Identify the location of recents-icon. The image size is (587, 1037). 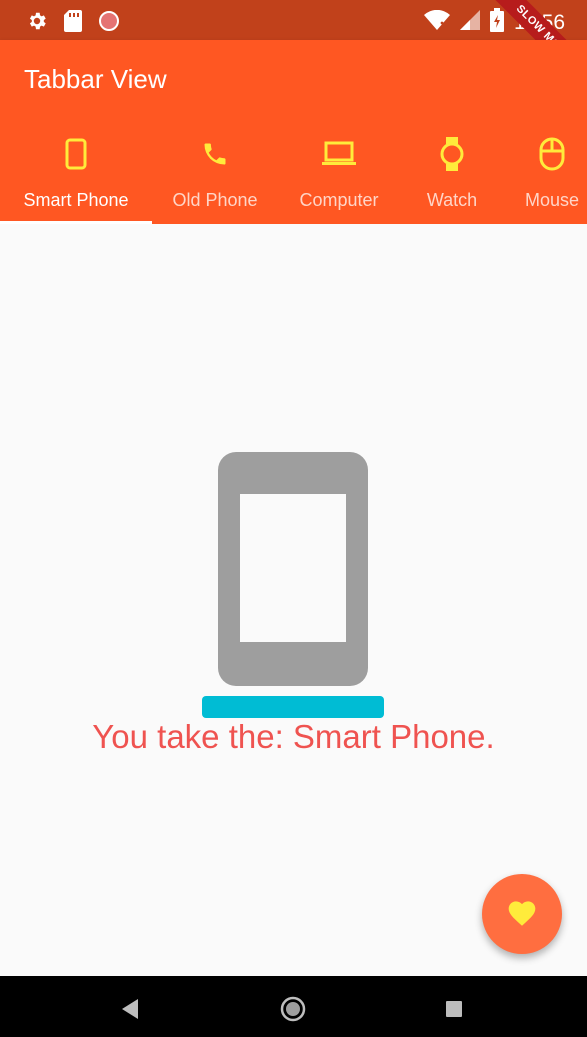
(454, 1011).